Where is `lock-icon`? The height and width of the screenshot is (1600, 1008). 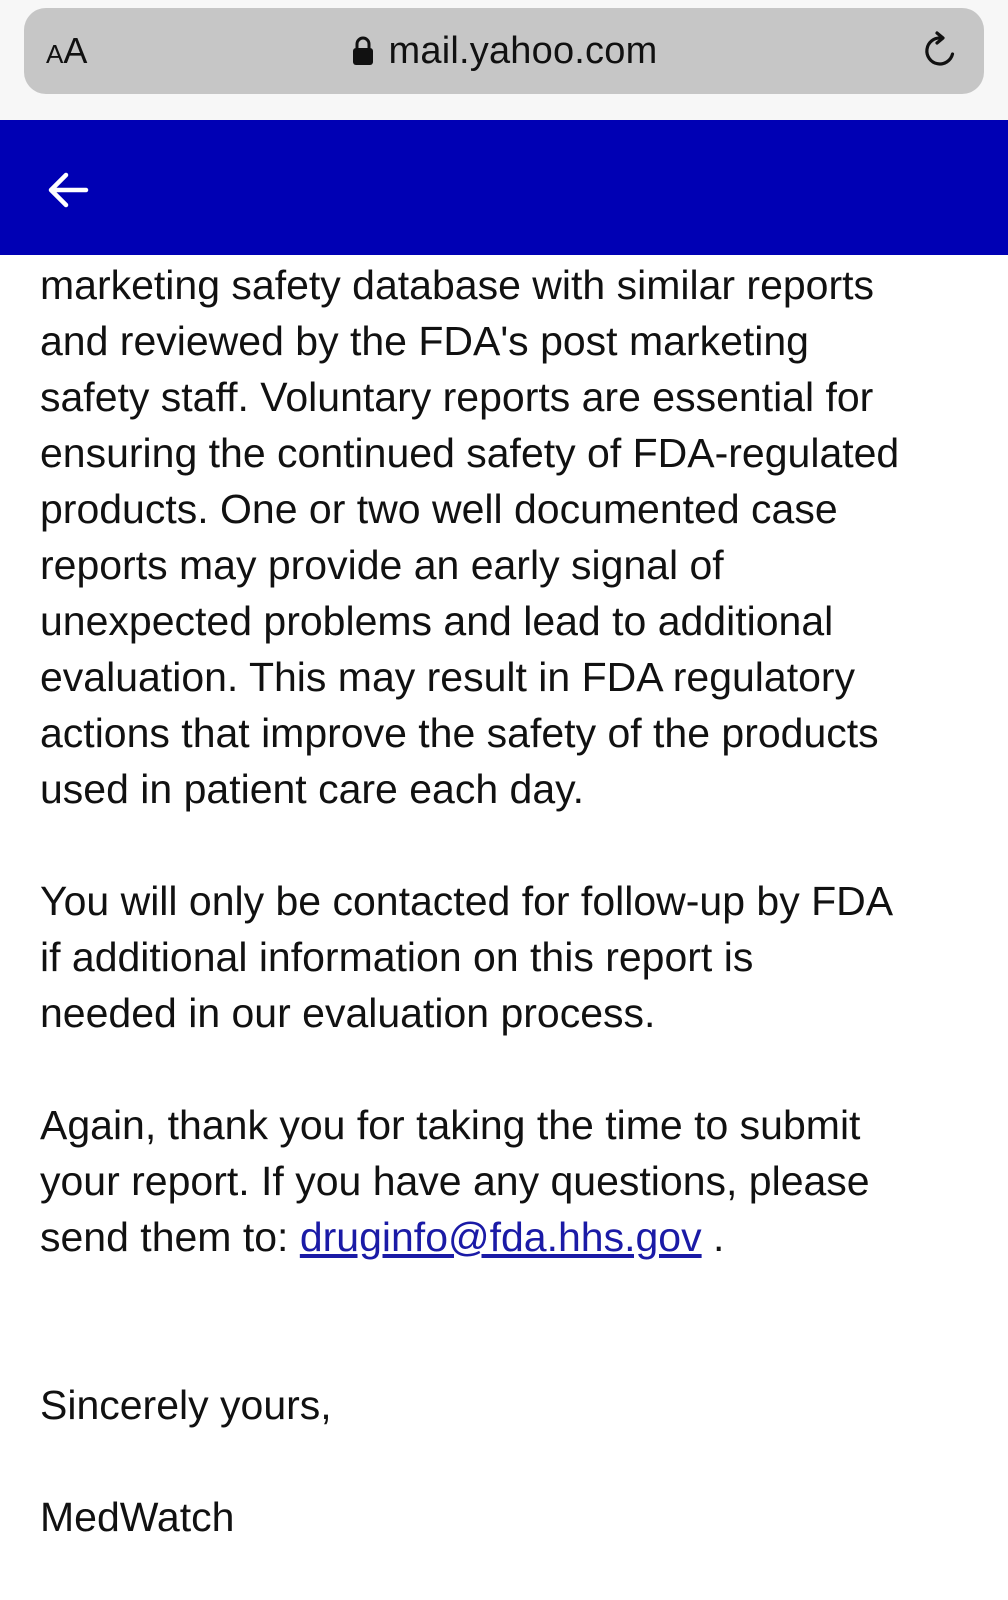
lock-icon is located at coordinates (362, 50).